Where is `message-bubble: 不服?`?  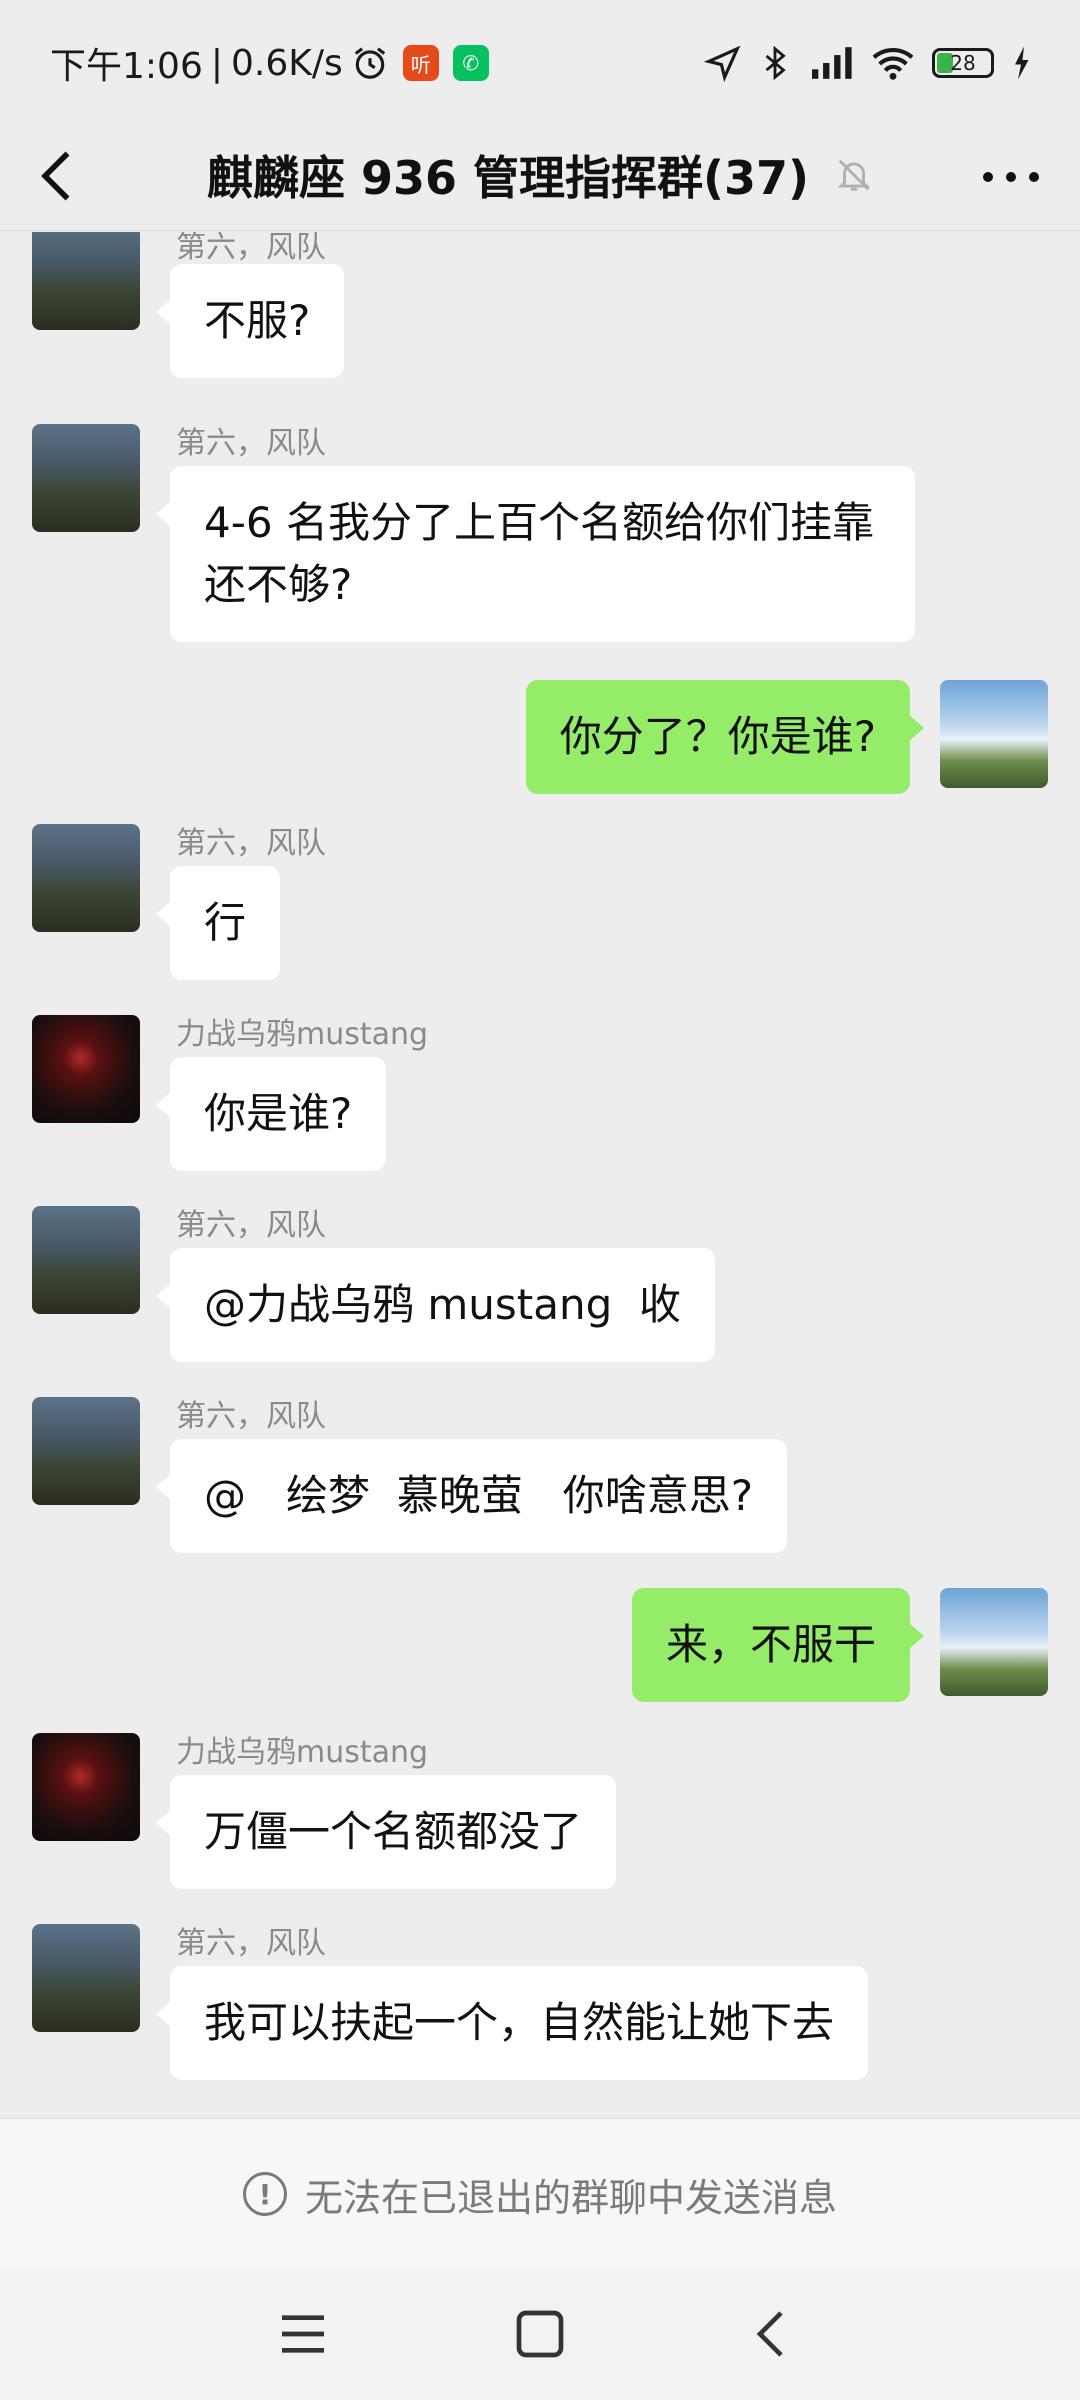
message-bubble: 不服? is located at coordinates (250, 321).